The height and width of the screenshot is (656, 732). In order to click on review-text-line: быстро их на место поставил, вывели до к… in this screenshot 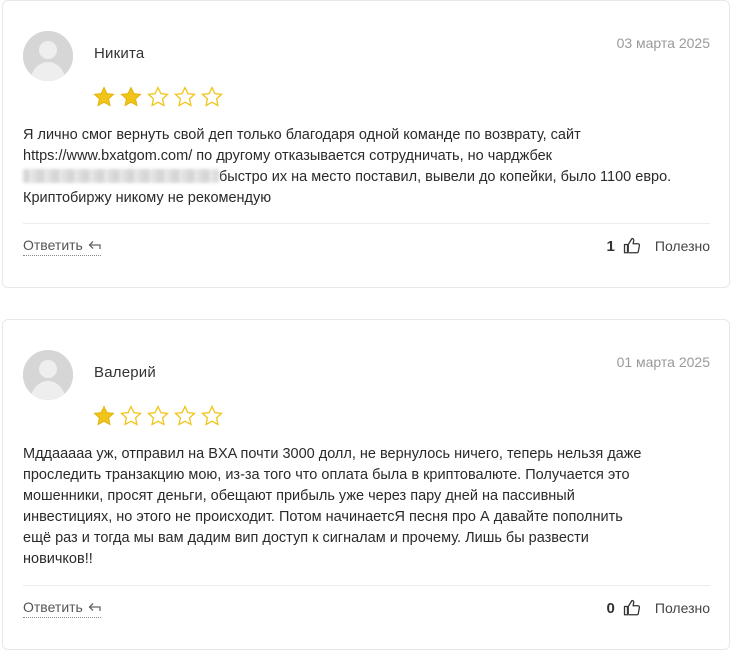, I will do `click(445, 177)`.